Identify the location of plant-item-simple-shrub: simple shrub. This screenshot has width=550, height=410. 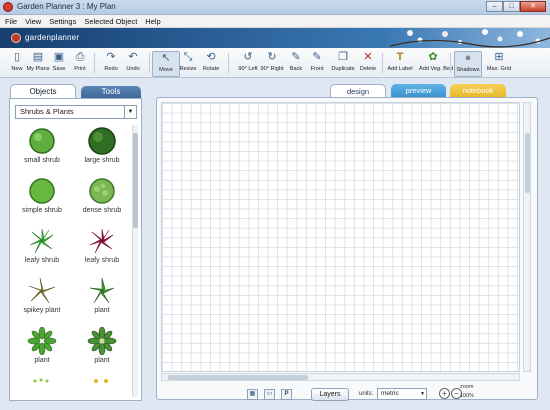
(42, 201).